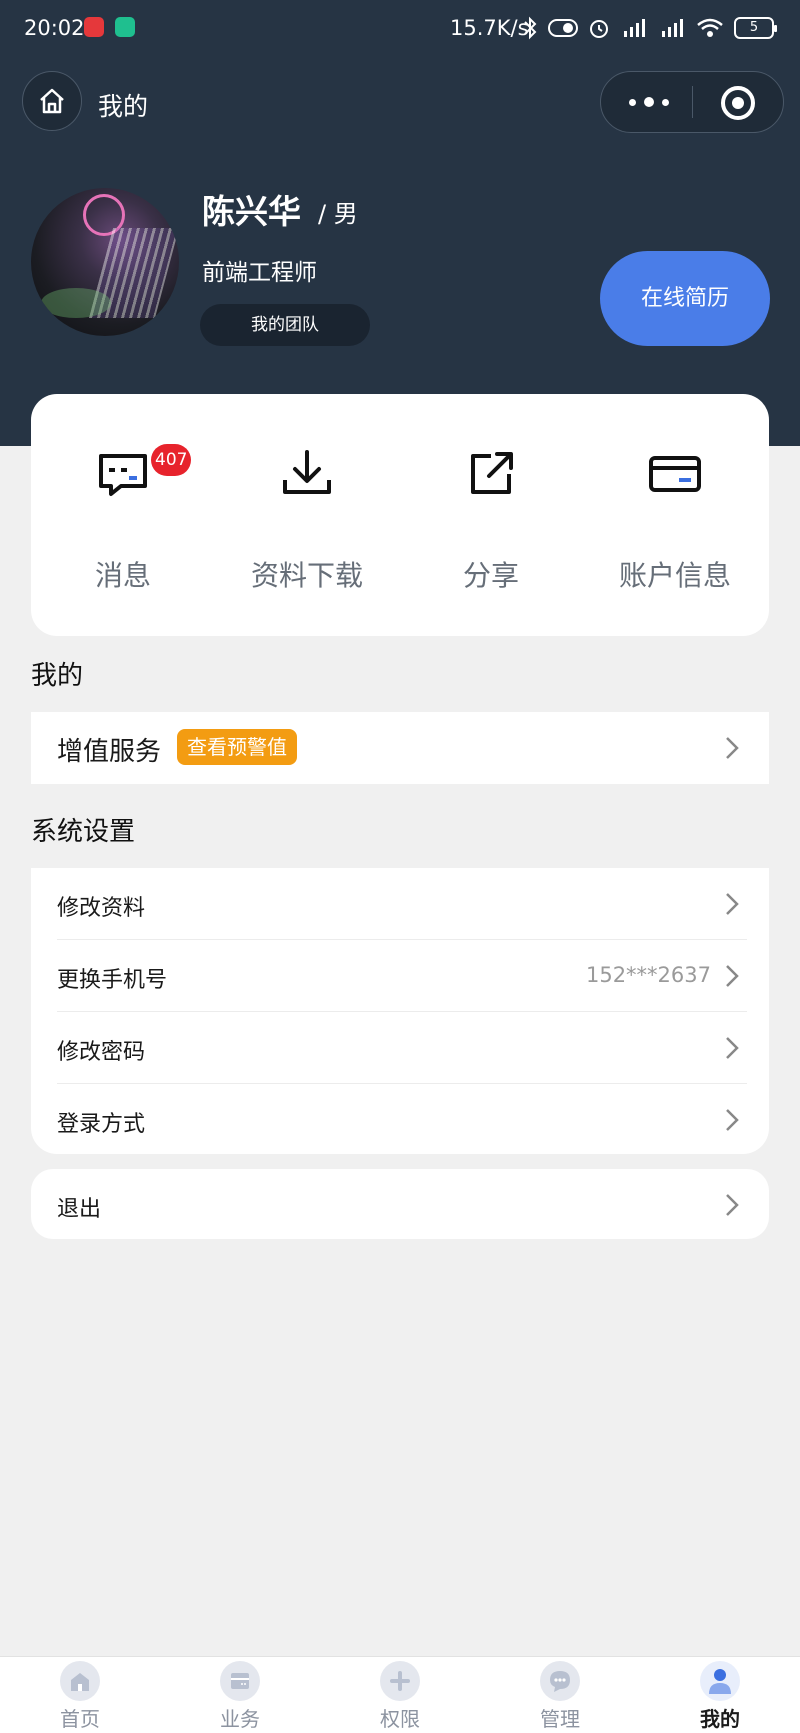  I want to click on row-label: 修改资料, so click(101, 908).